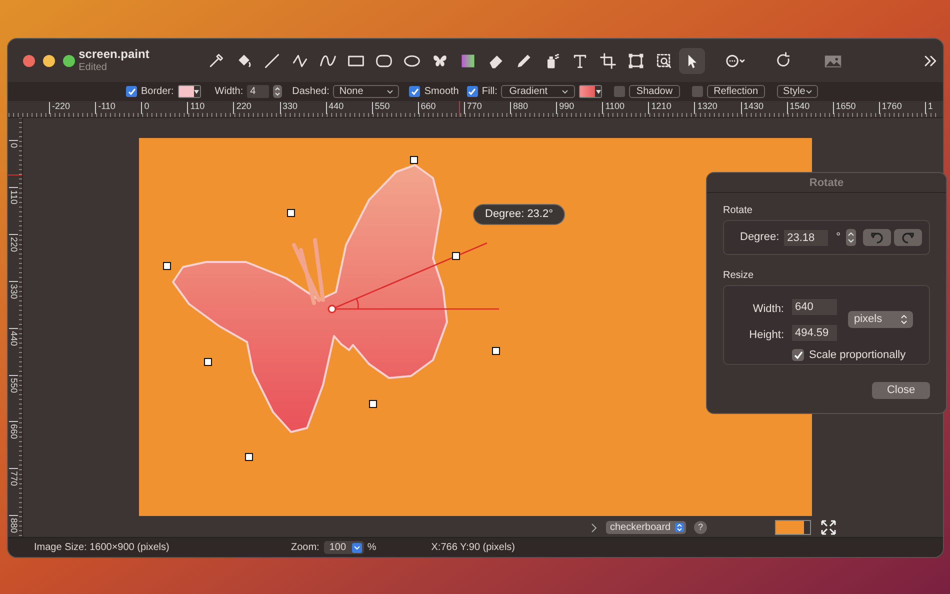 This screenshot has height=594, width=950. I want to click on rotate-left-button, so click(876, 237).